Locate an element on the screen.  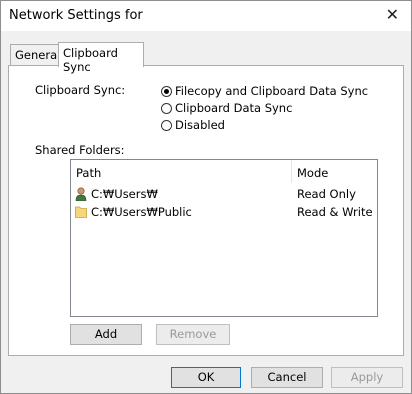
clipboard-sync-label: Clipboard Sync: is located at coordinates (80, 90).